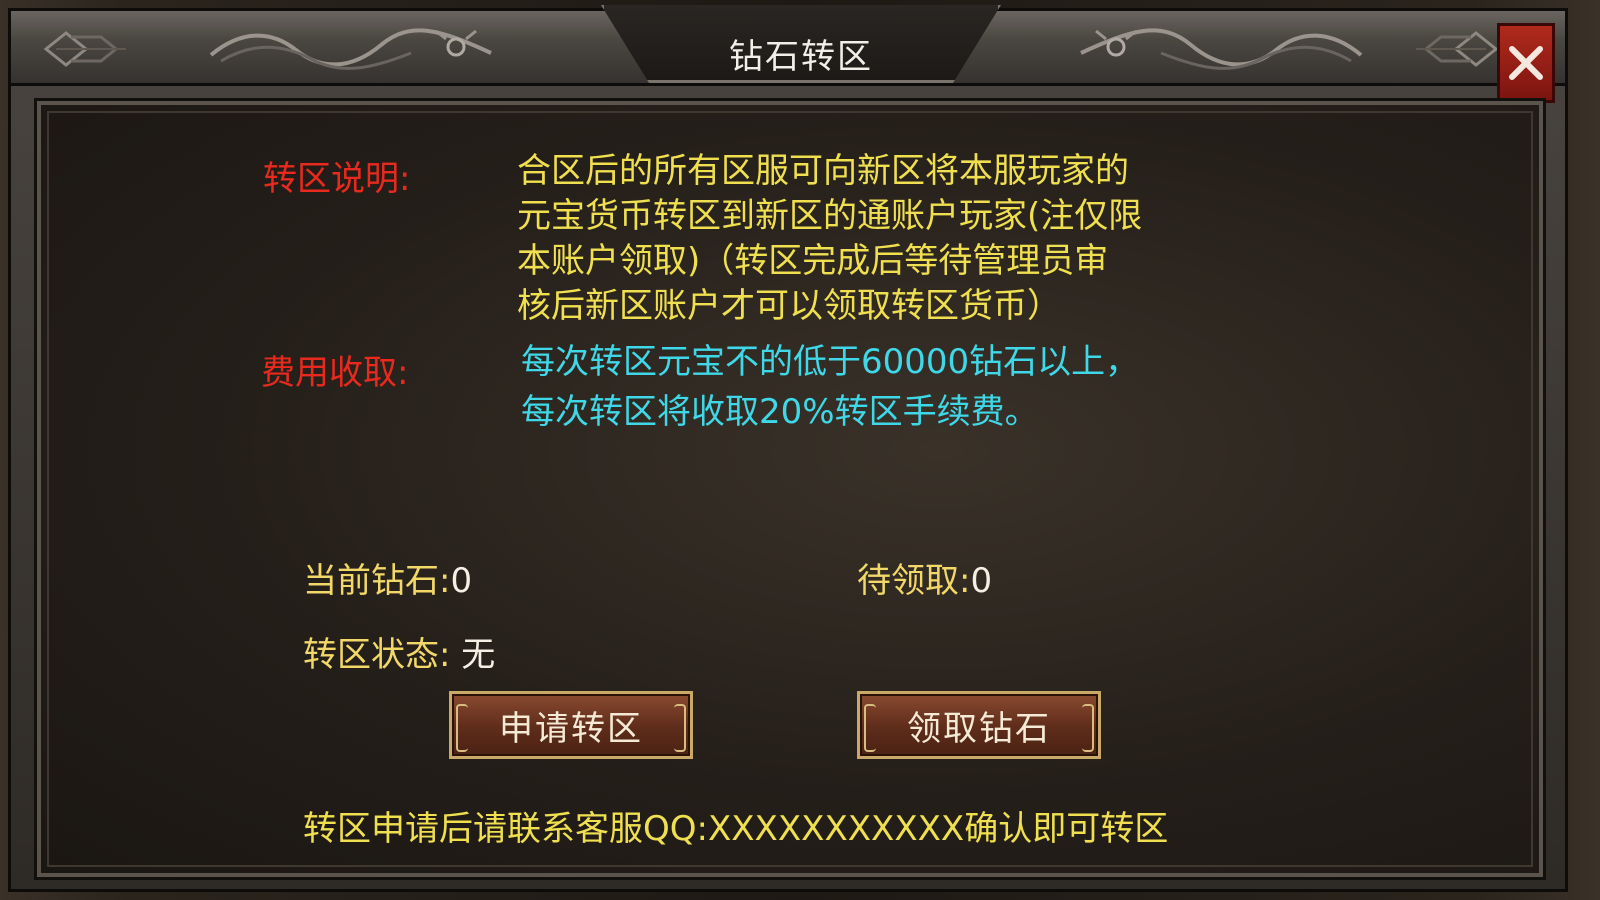 The width and height of the screenshot is (1600, 900). What do you see at coordinates (571, 728) in the screenshot?
I see `apply-transfer-label: 申请转区` at bounding box center [571, 728].